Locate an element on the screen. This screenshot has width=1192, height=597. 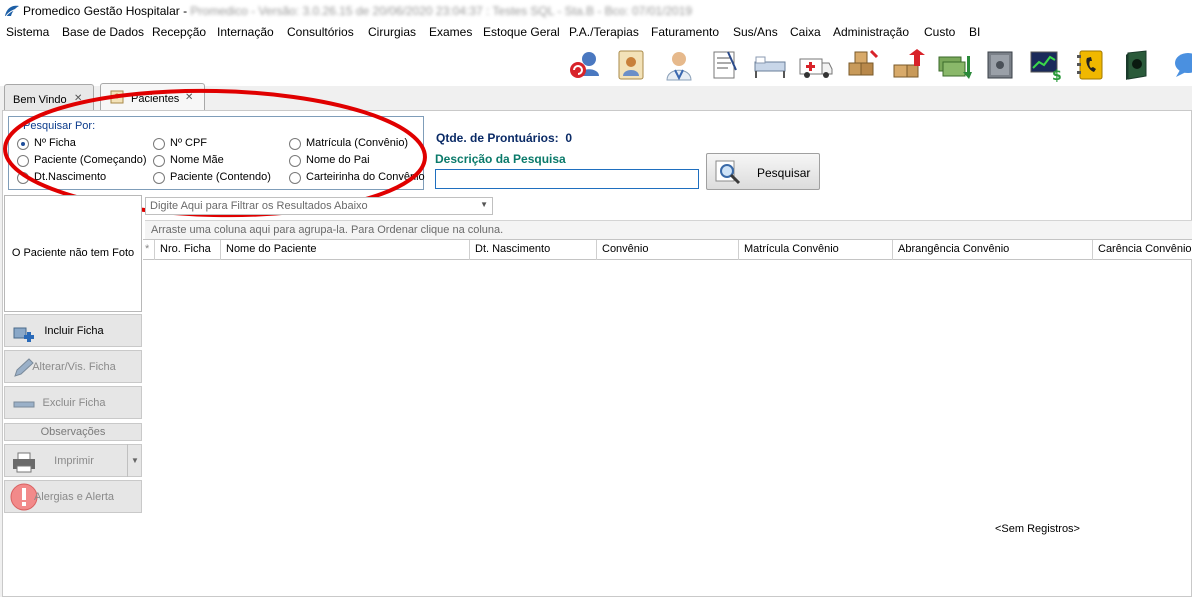
no-photo-text: O Paciente não tem Foto is located at coordinates (73, 253).